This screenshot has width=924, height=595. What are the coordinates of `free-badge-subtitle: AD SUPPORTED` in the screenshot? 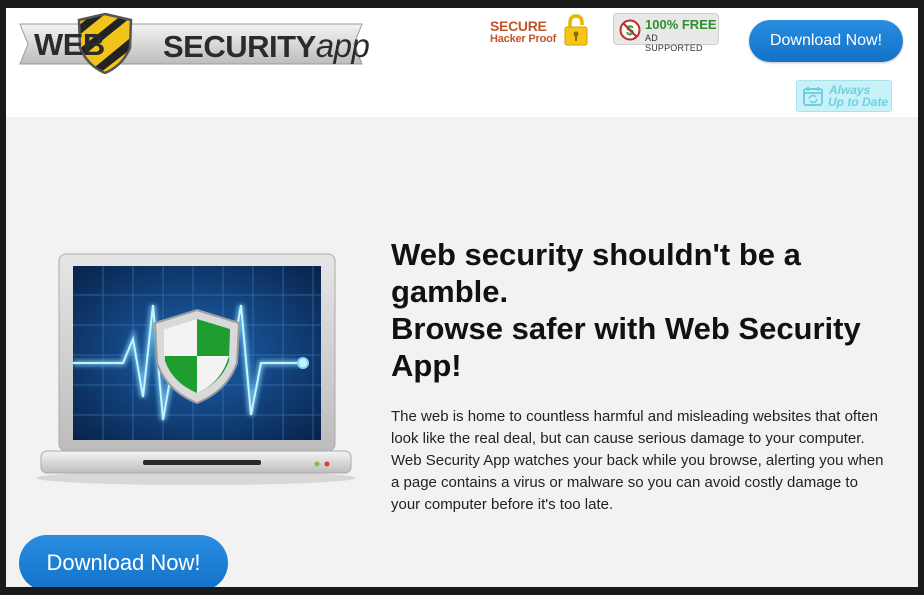 It's located at (674, 43).